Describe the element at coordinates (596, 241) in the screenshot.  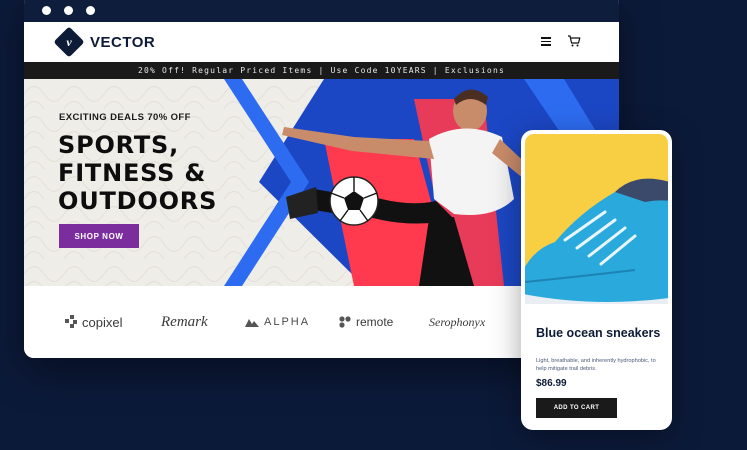
I see `sneaker-image` at that location.